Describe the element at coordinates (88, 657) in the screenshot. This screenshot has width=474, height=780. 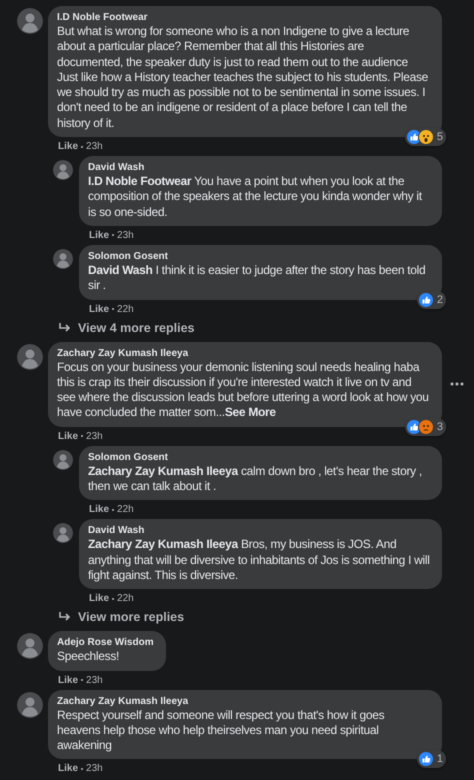
I see `comment-text: Speechless!` at that location.